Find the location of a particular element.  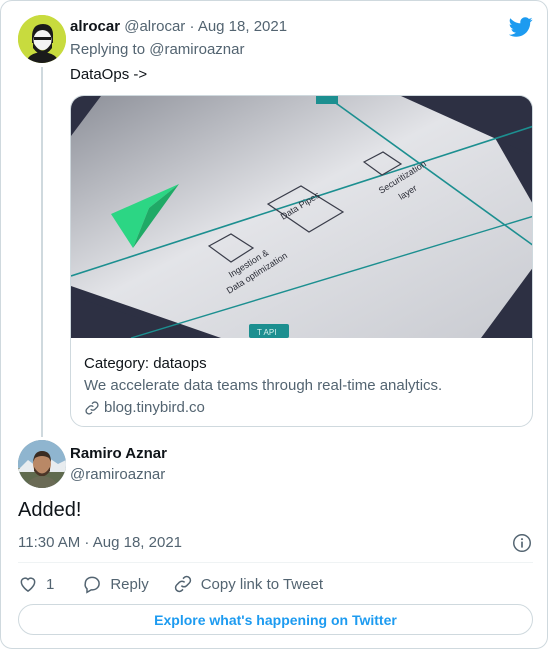

tweet-text: Added! is located at coordinates (50, 510).